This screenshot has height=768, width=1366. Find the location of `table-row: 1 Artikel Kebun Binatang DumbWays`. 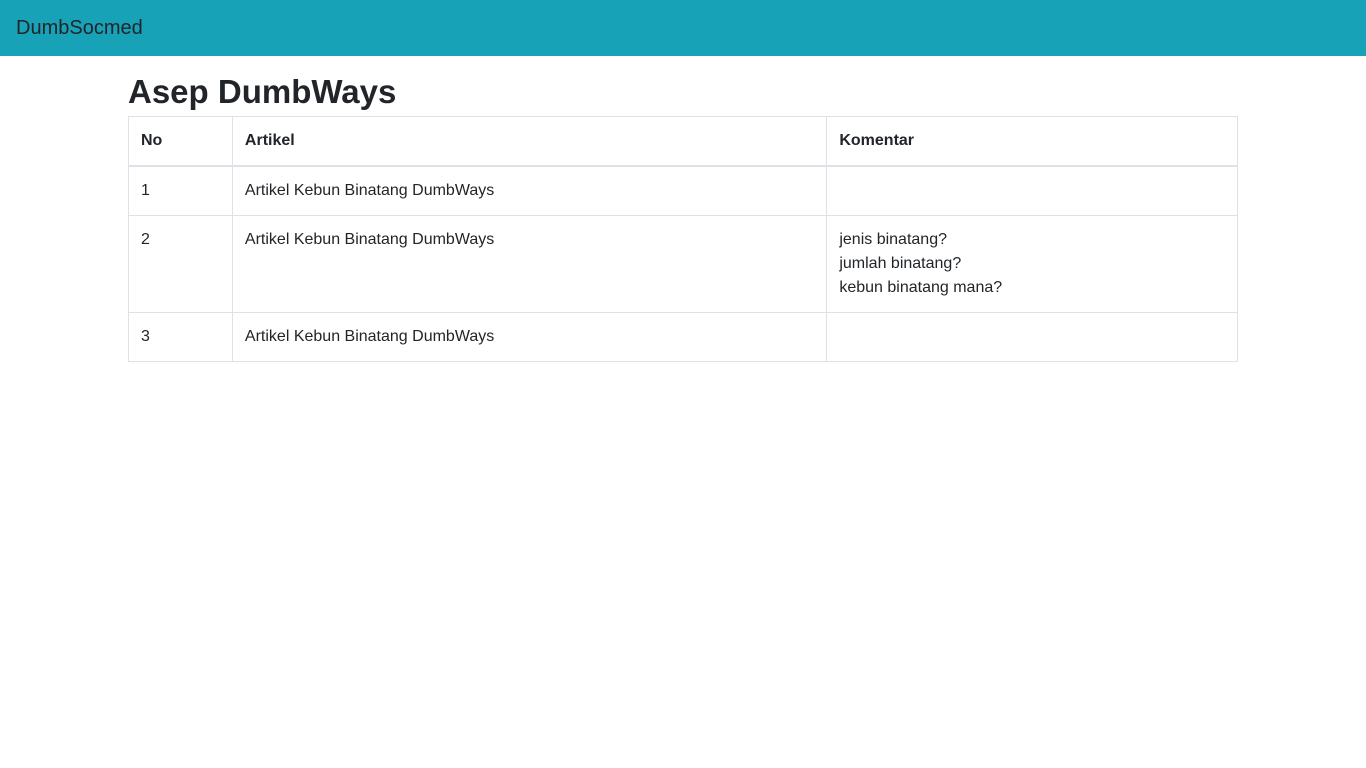

table-row: 1 Artikel Kebun Binatang DumbWays is located at coordinates (683, 190).